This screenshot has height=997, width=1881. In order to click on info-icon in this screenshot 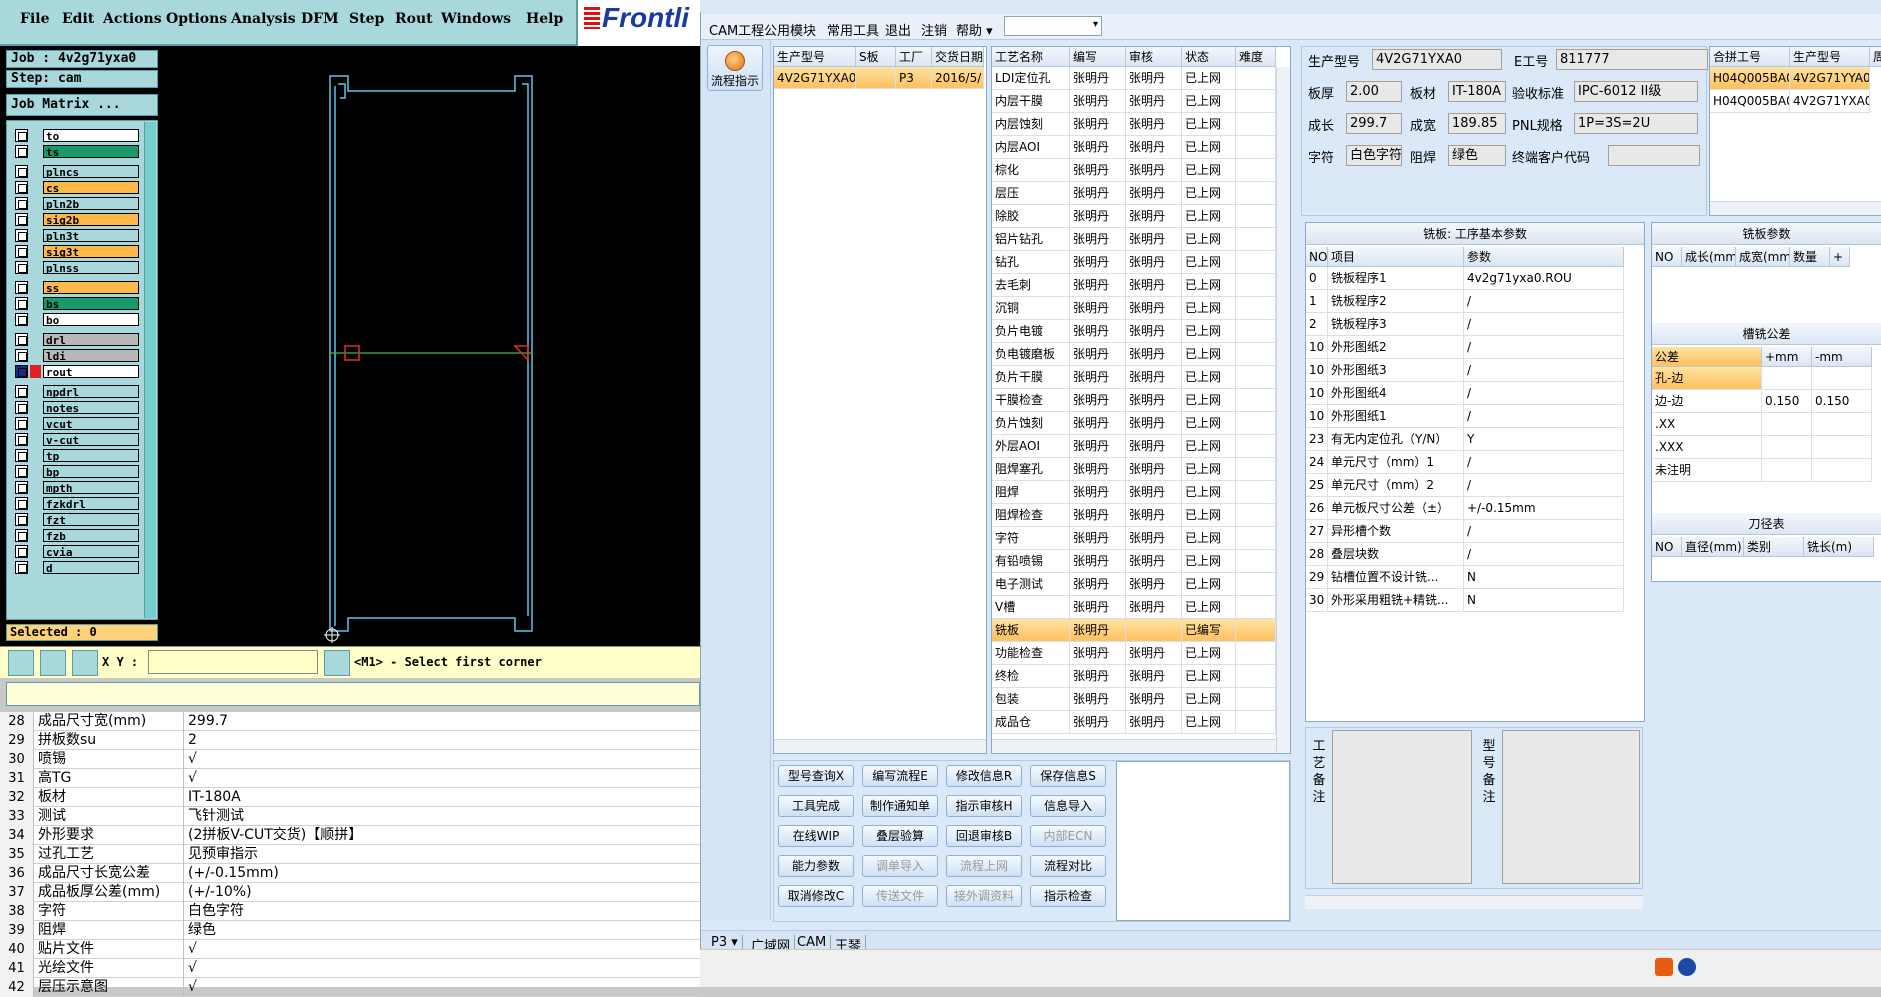, I will do `click(337, 663)`.